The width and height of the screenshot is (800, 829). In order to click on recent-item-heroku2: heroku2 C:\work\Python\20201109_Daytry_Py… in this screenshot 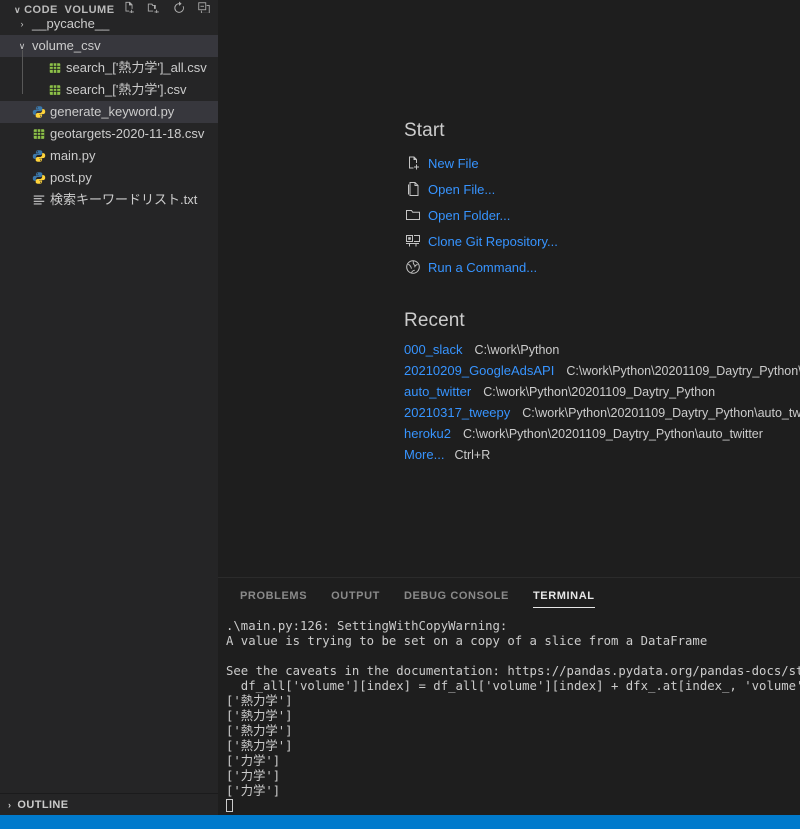, I will do `click(602, 436)`.